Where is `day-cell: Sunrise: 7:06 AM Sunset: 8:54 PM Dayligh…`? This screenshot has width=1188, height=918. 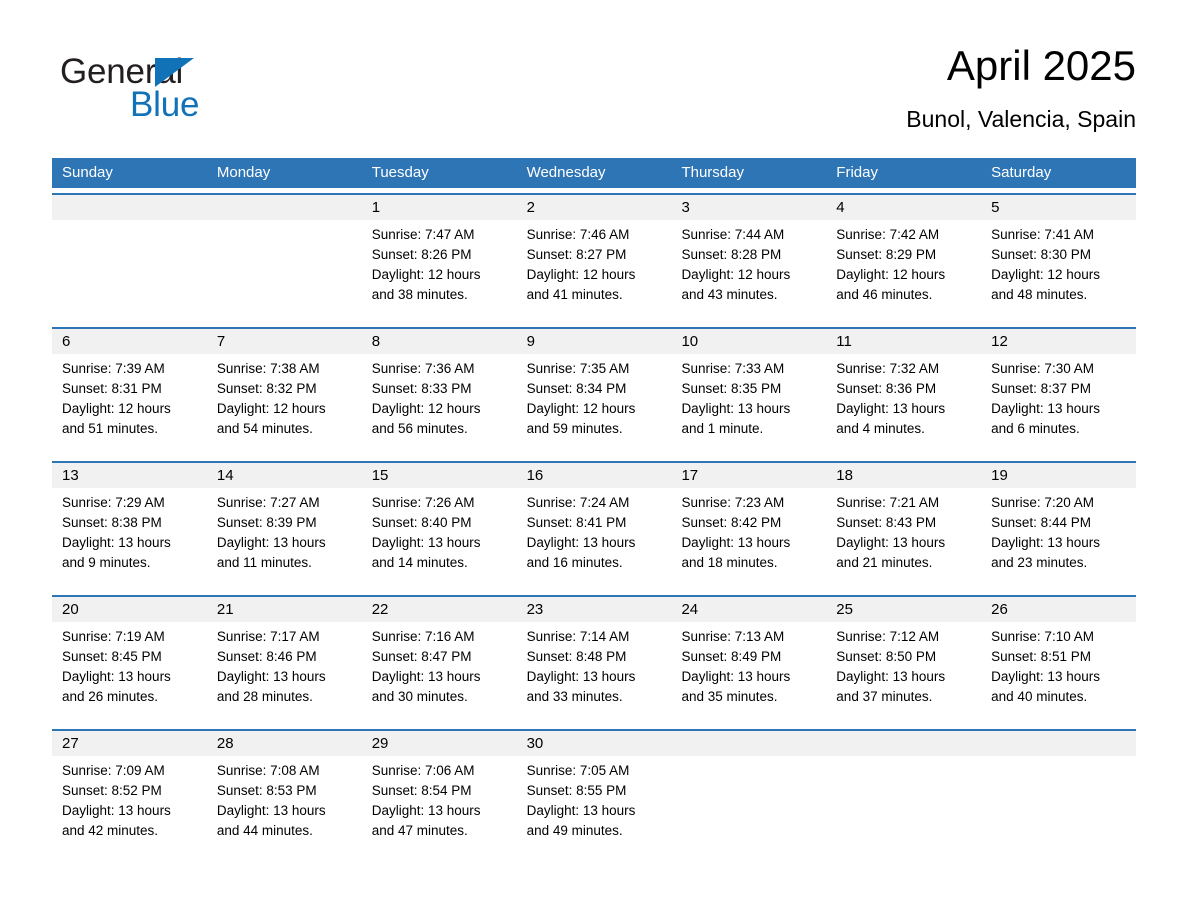
day-cell: Sunrise: 7:06 AM Sunset: 8:54 PM Dayligh… is located at coordinates (439, 807).